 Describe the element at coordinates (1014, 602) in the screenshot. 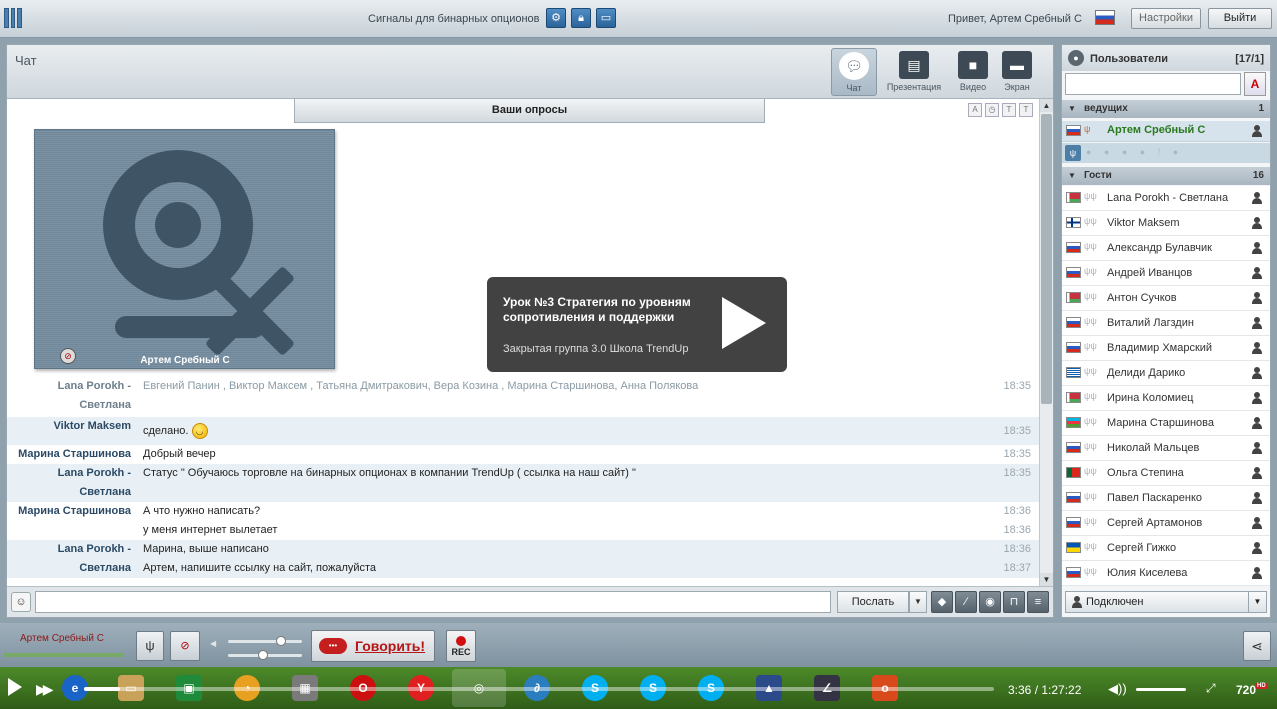

I see `lock-icon: ⊓` at that location.